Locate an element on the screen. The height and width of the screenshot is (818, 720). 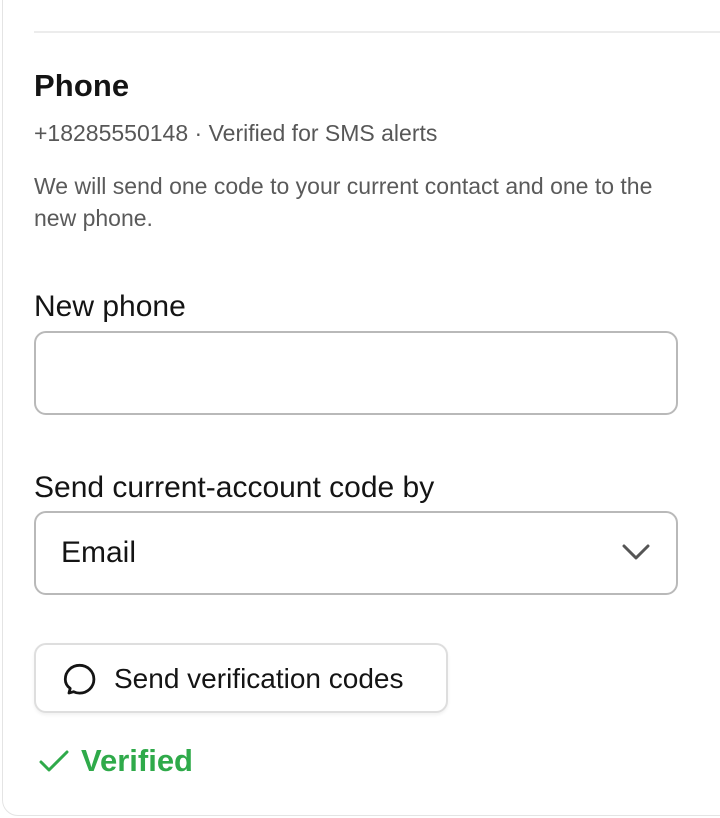
check-icon is located at coordinates (54, 761).